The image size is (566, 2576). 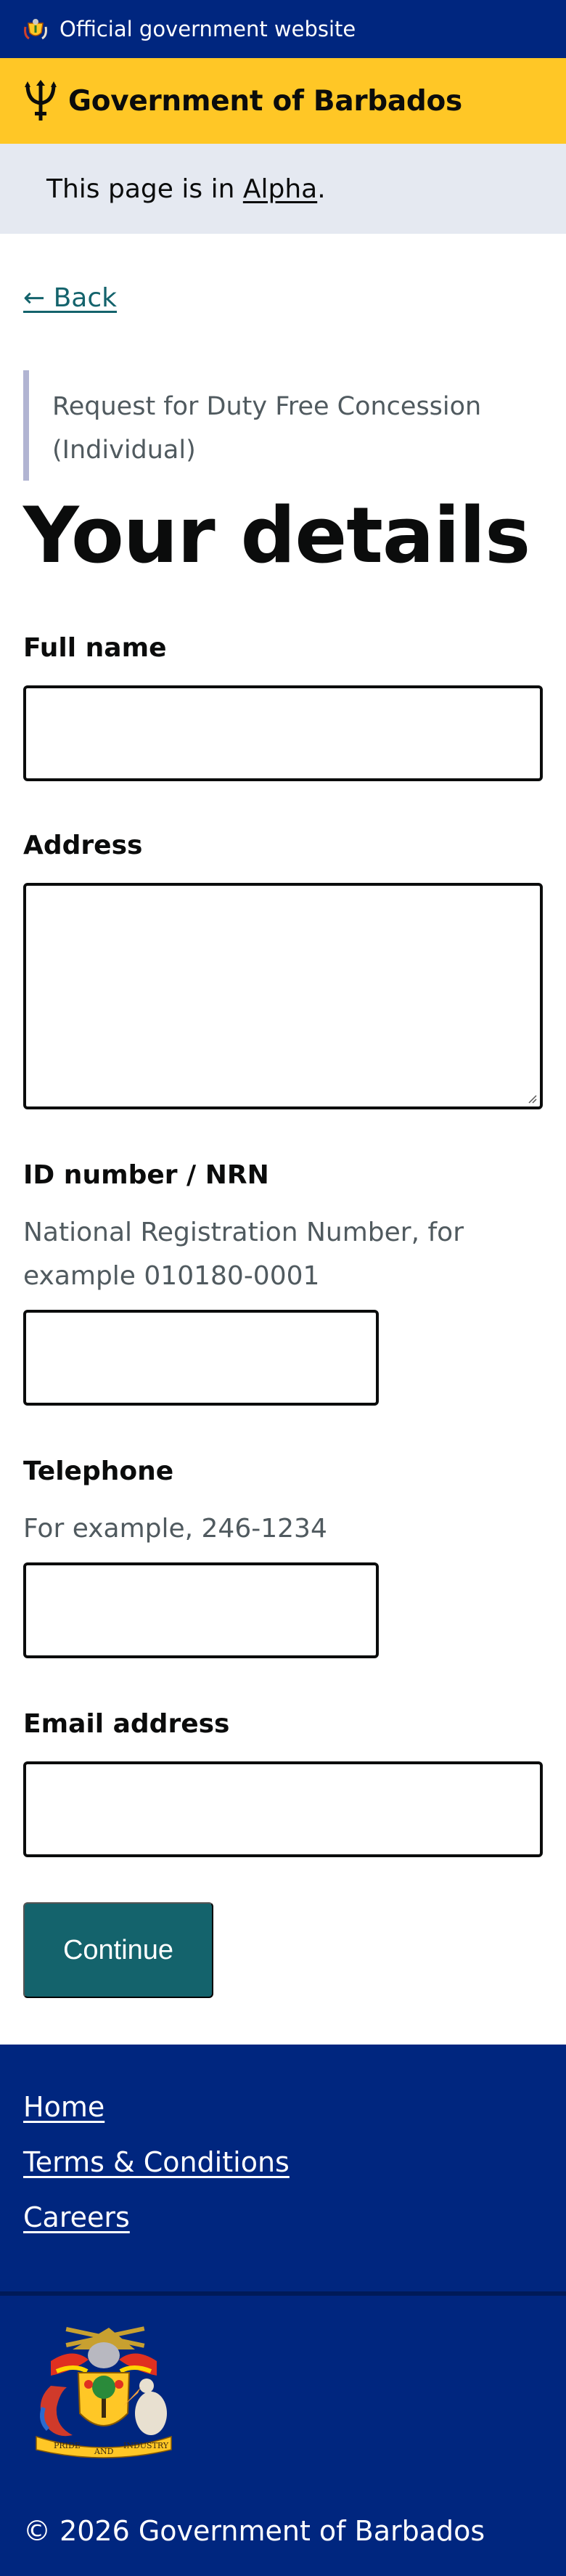 I want to click on telephone-input, so click(x=201, y=1610).